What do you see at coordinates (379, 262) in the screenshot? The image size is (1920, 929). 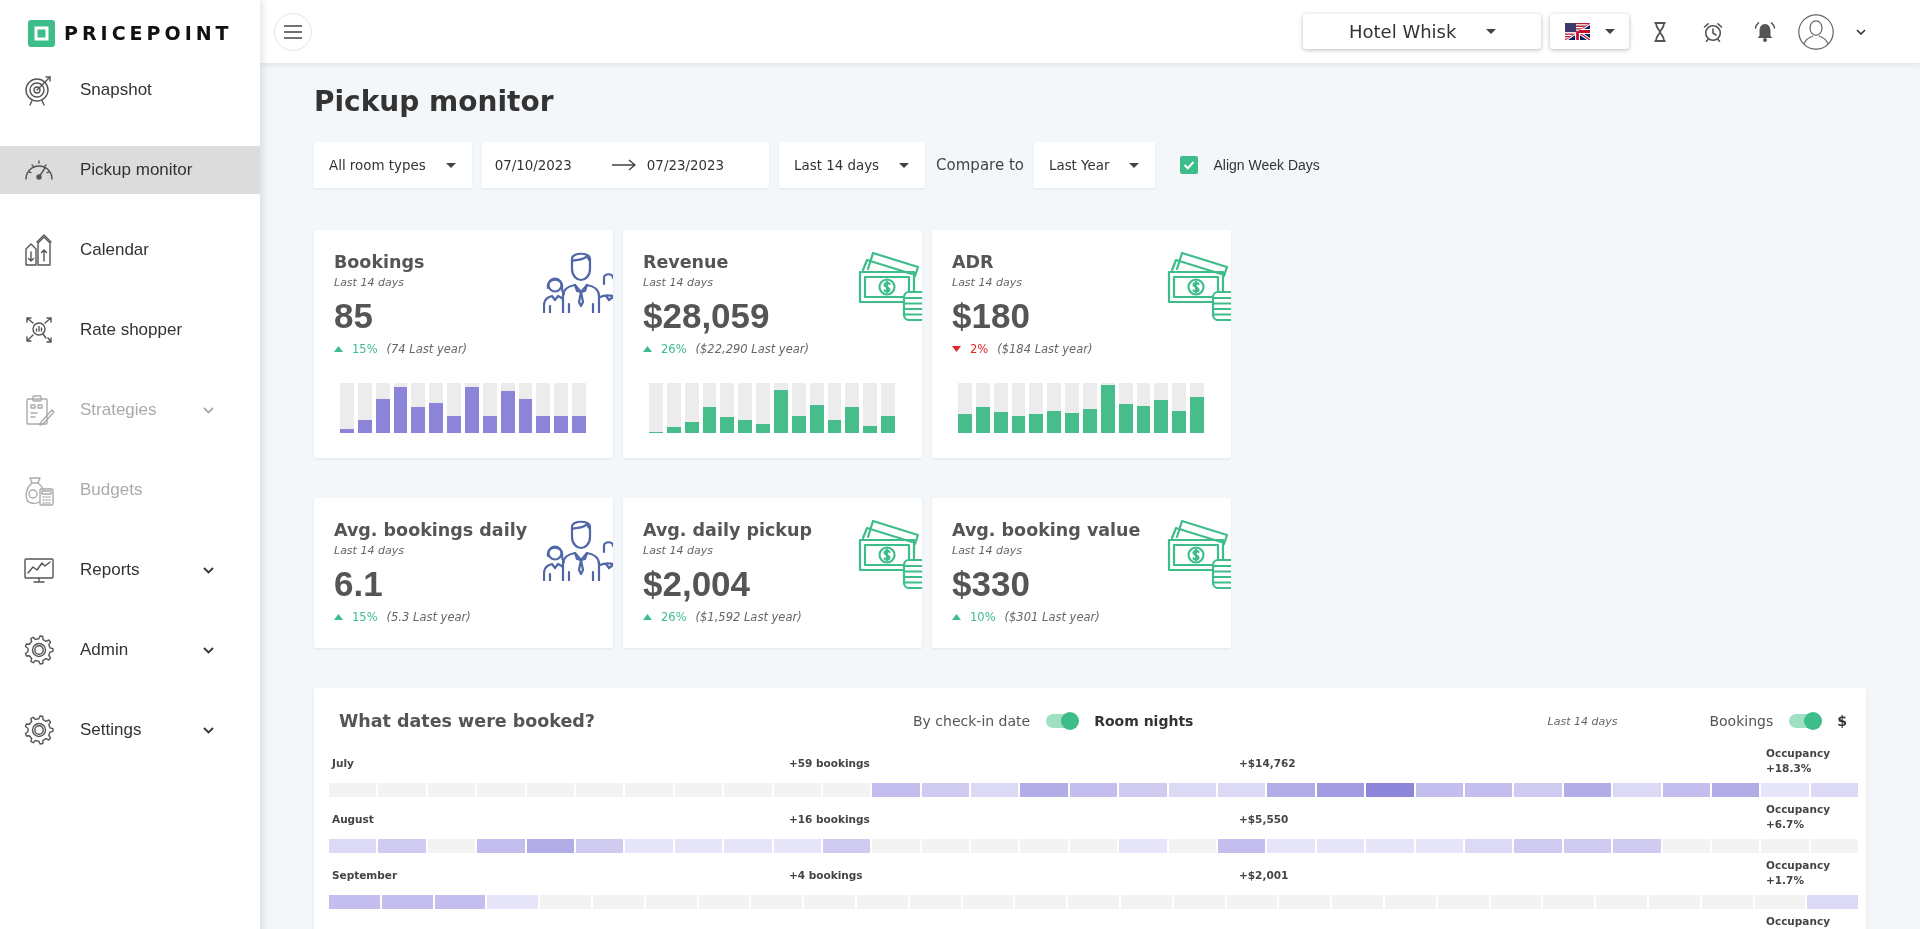 I see `card-title: Bookings` at bounding box center [379, 262].